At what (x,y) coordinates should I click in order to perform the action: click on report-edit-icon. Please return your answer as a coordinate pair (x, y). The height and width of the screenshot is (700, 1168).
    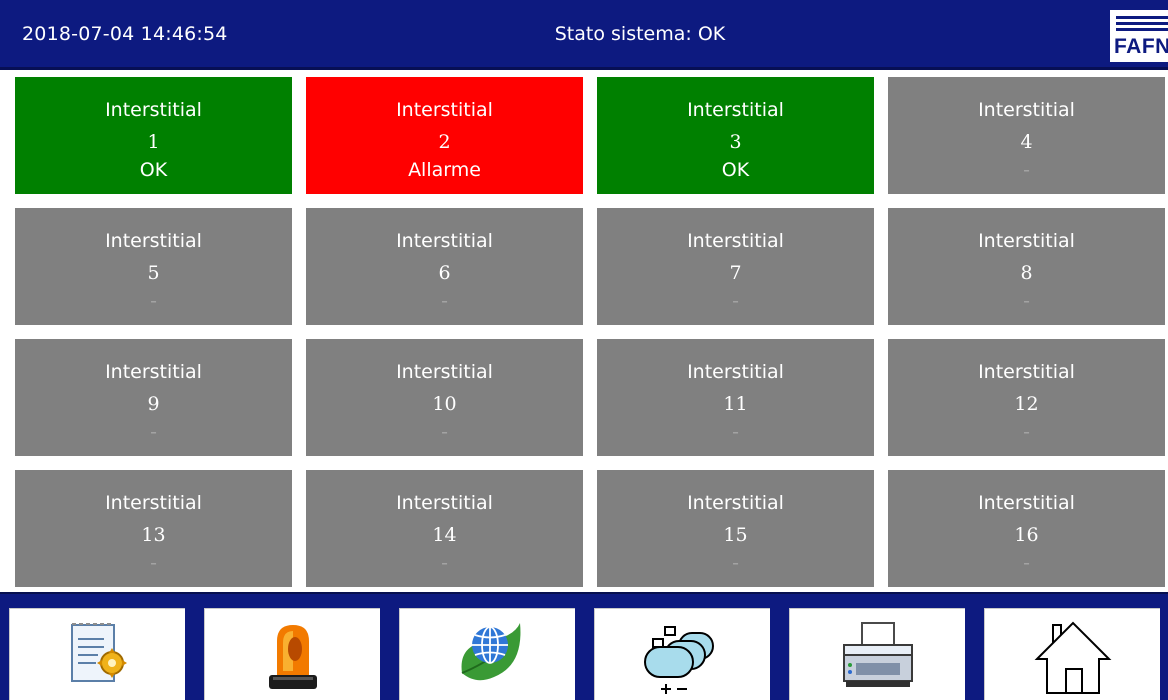
    Looking at the image, I should click on (99, 652).